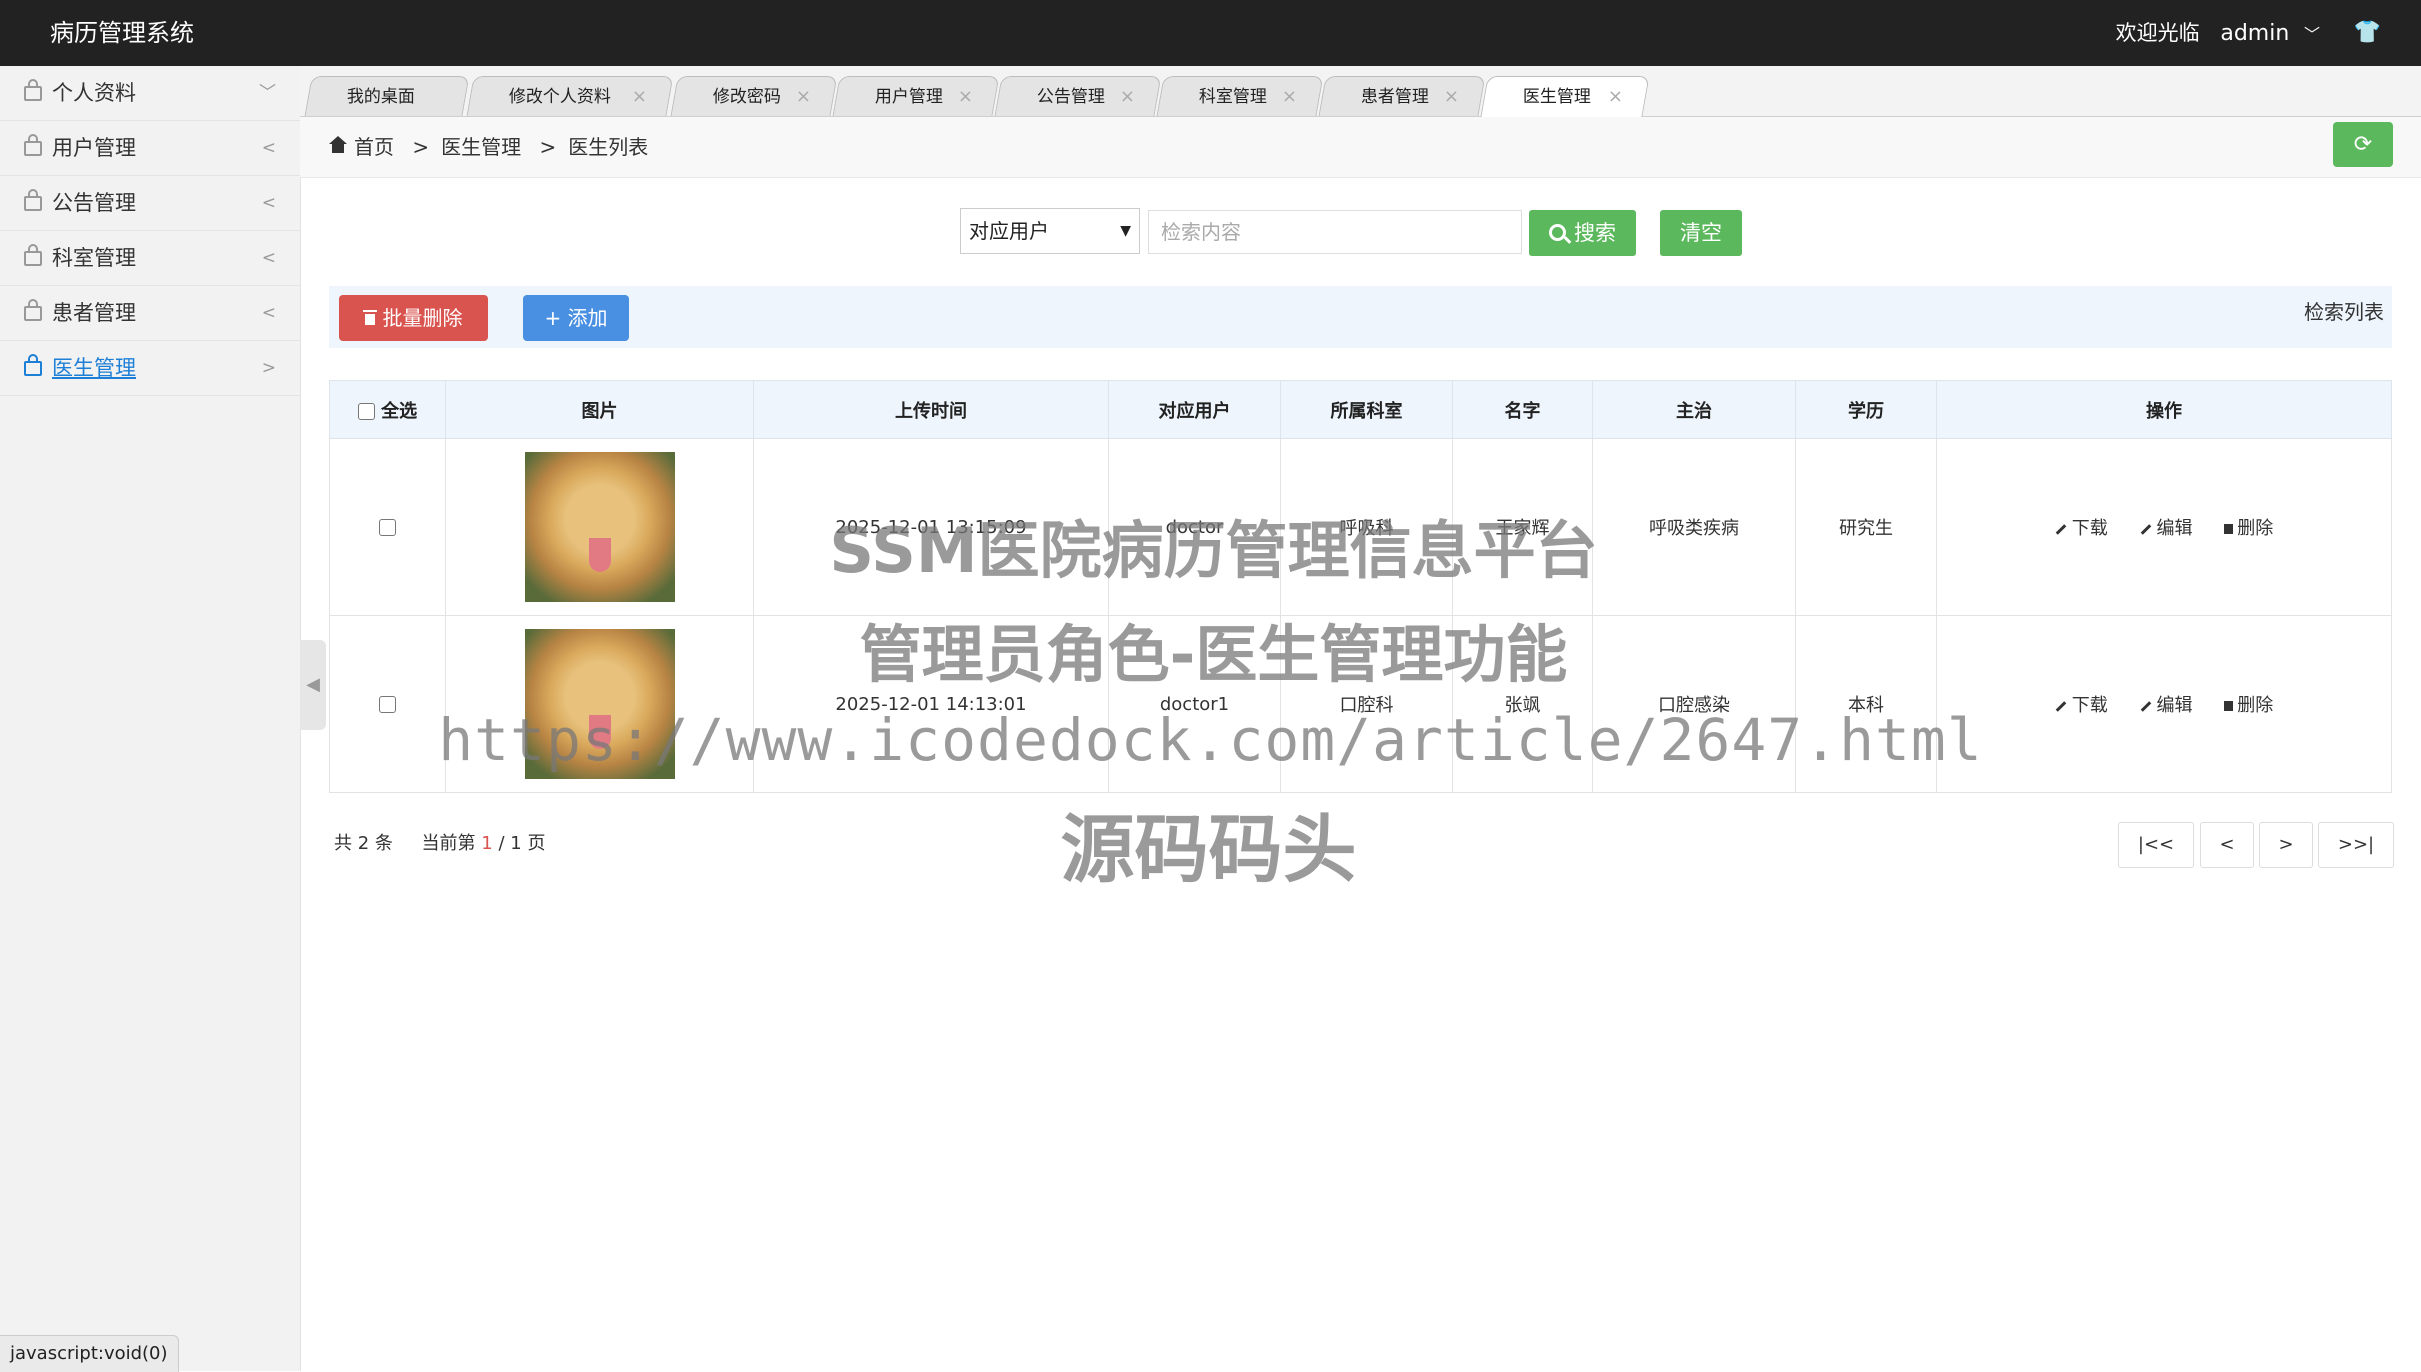 This screenshot has width=2421, height=1372. I want to click on first-page-button: |<<, so click(2156, 845).